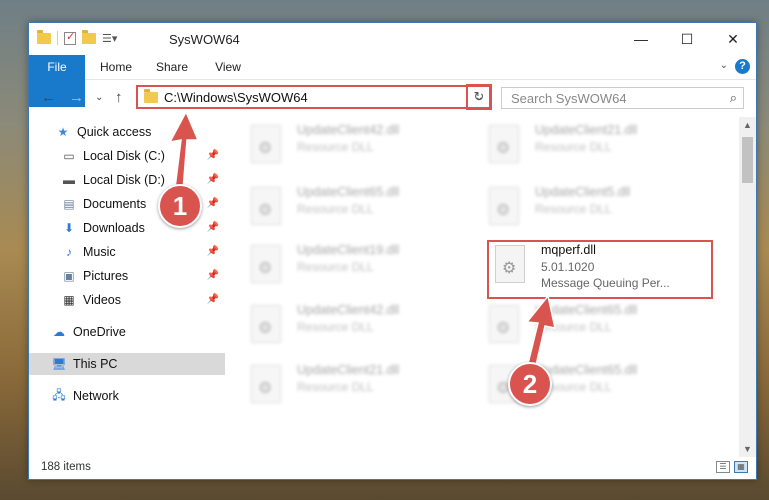  I want to click on callout-1: 1, so click(180, 206).